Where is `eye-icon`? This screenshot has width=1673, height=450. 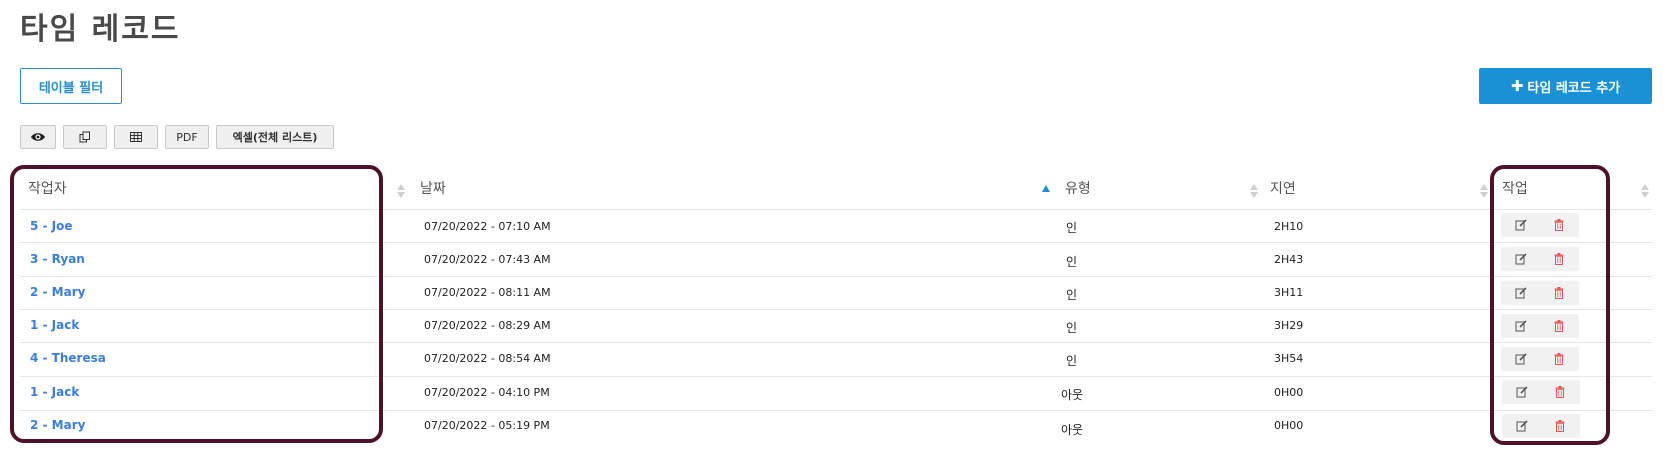
eye-icon is located at coordinates (38, 137).